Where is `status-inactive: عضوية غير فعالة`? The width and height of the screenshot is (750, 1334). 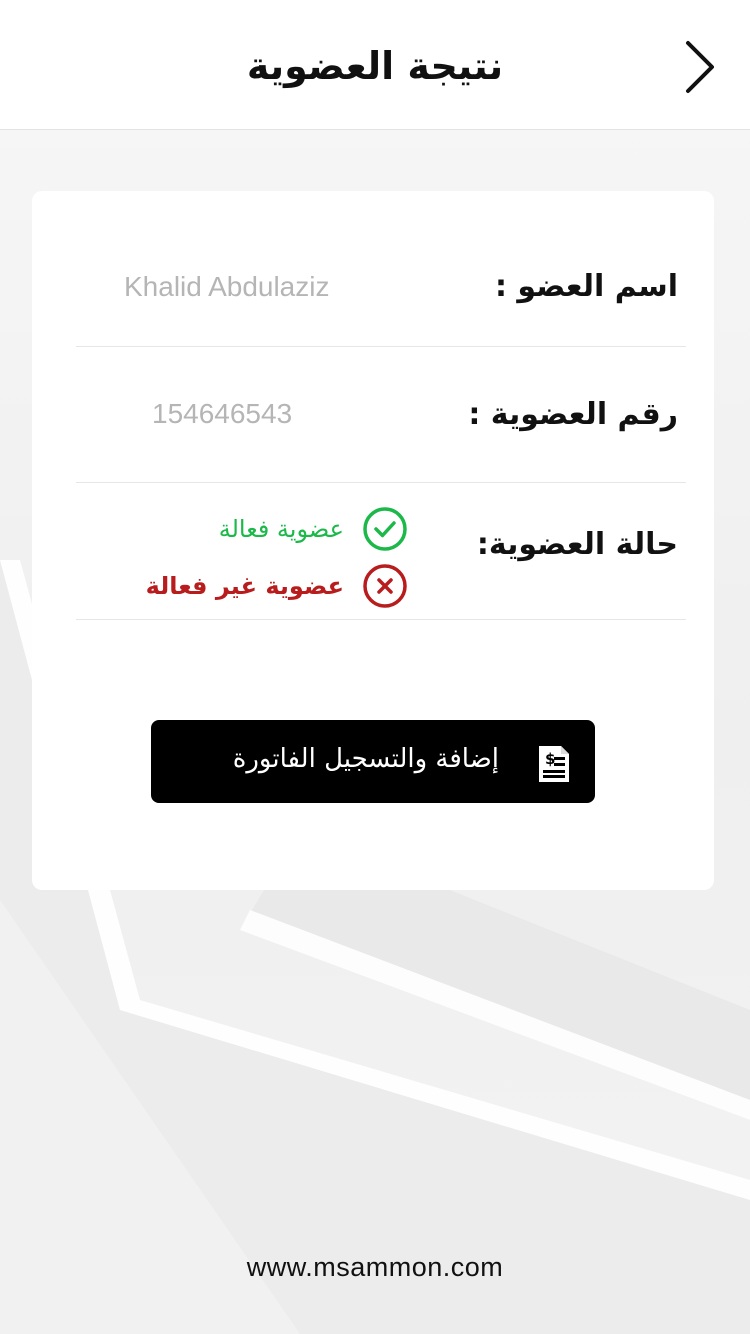
status-inactive: عضوية غير فعالة is located at coordinates (277, 586).